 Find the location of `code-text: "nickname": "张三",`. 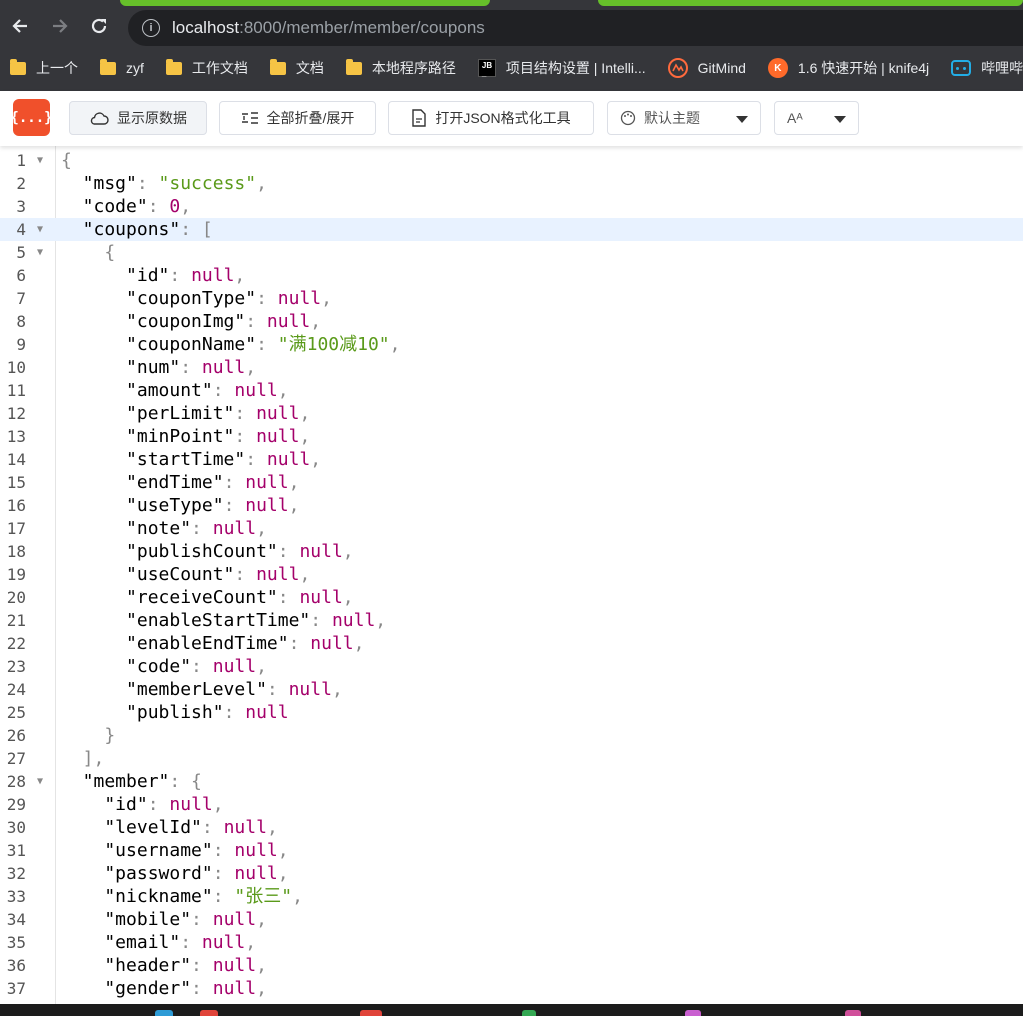

code-text: "nickname": "张三", is located at coordinates (182, 896).